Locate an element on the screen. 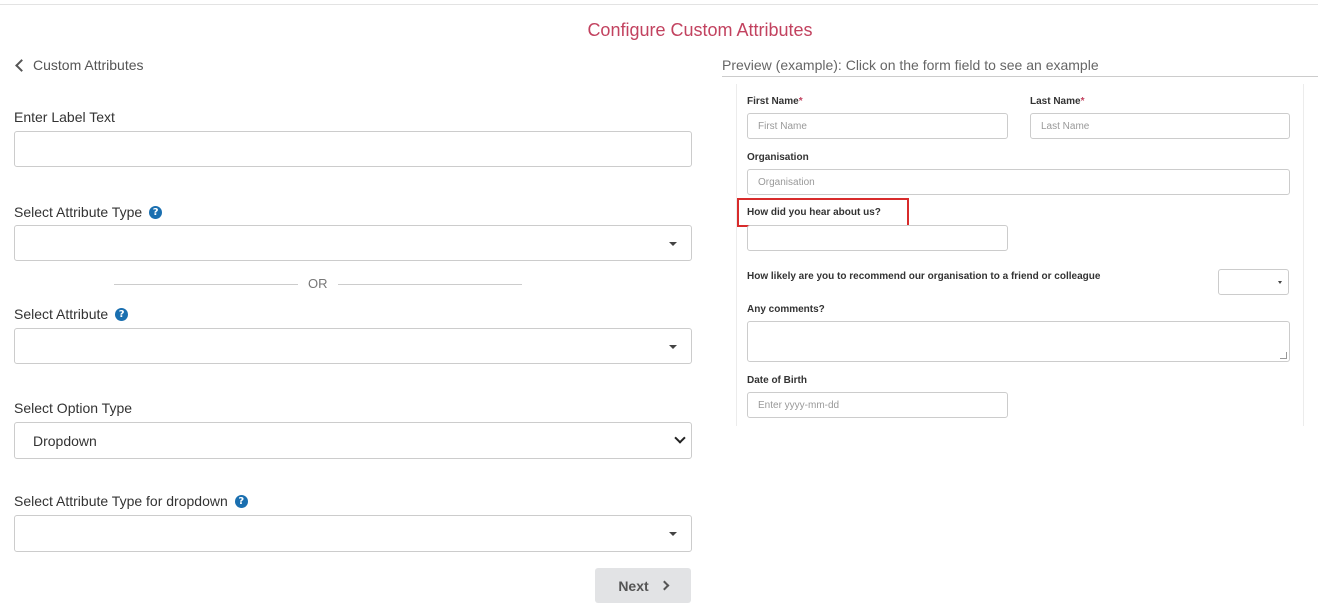  attribute-type-label: Select Attribute Type ? is located at coordinates (88, 212).